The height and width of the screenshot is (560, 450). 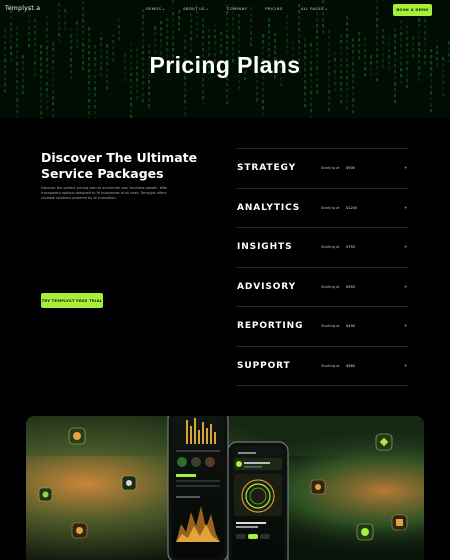 What do you see at coordinates (350, 286) in the screenshot?
I see `service-price: $950` at bounding box center [350, 286].